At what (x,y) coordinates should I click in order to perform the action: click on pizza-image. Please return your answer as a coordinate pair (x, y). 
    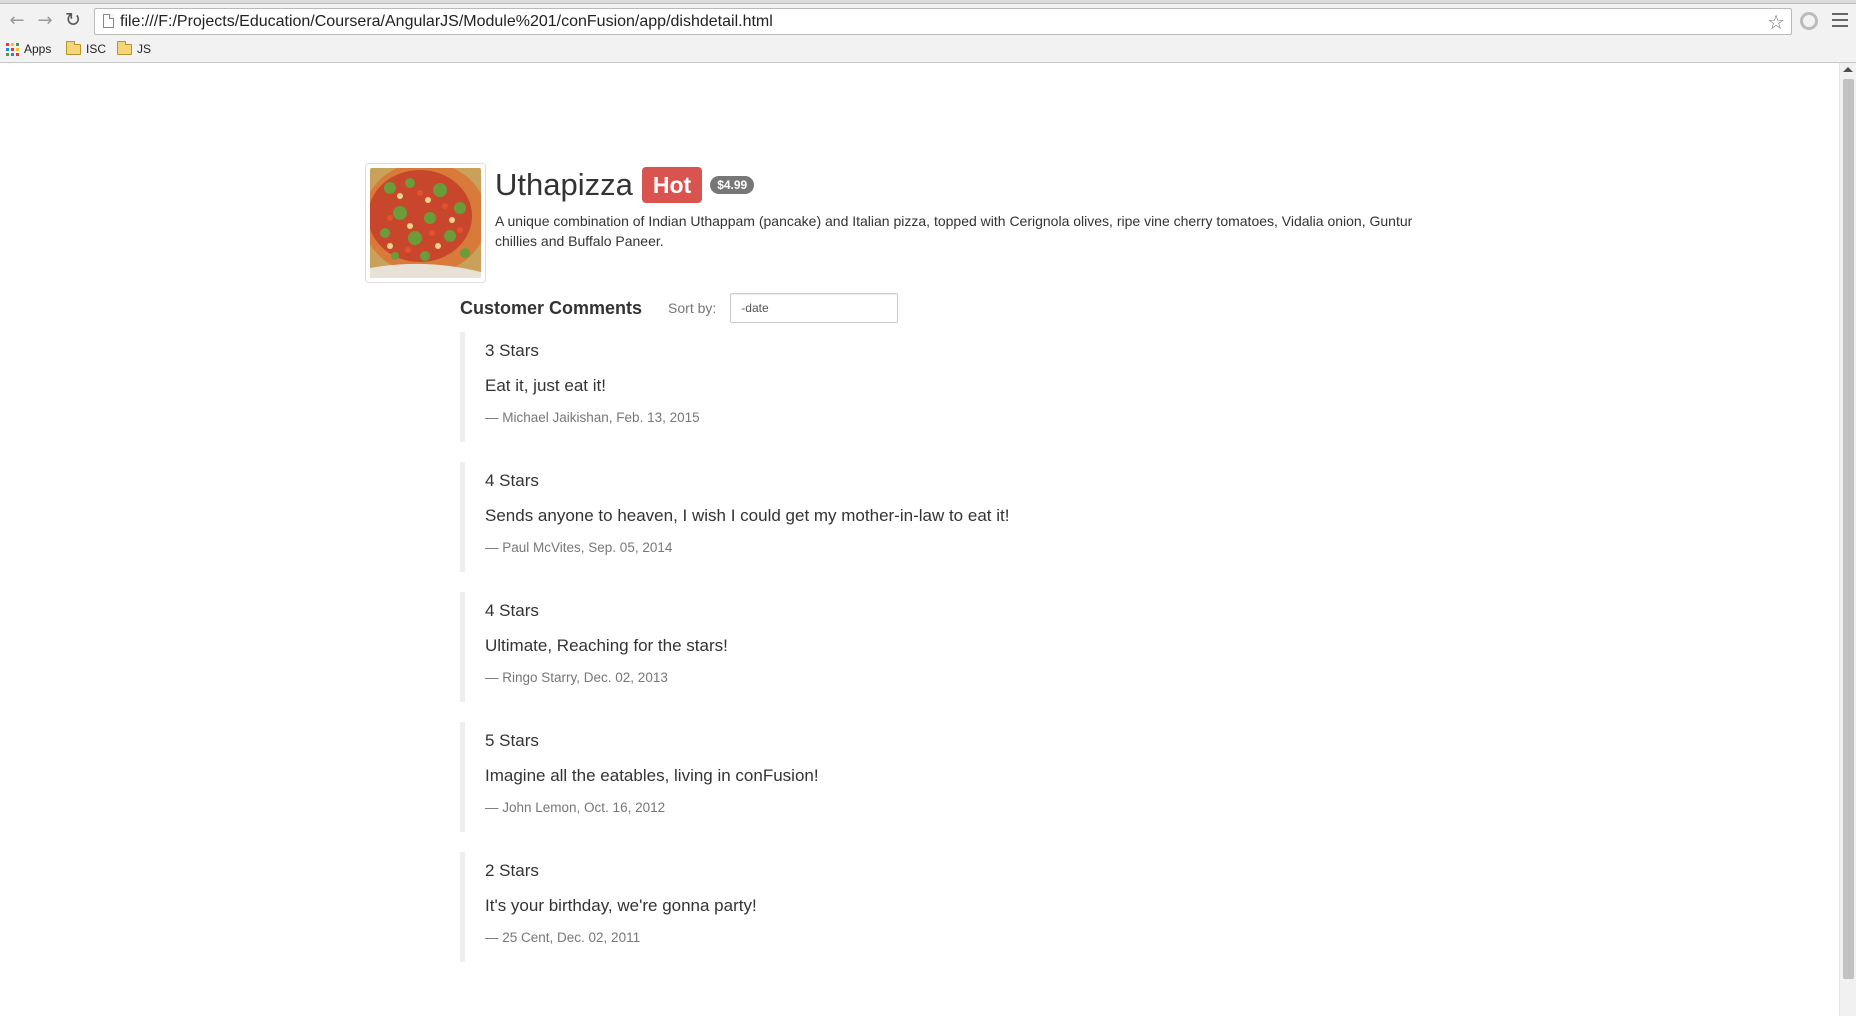
    Looking at the image, I should click on (425, 223).